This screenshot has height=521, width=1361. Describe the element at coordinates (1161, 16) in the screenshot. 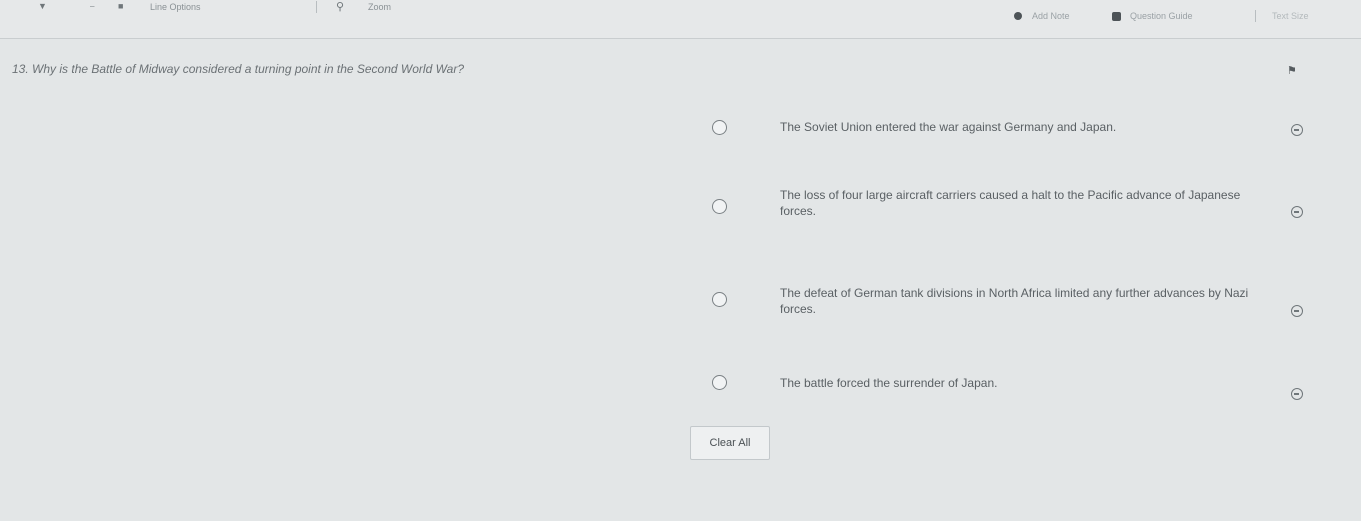

I see `question-guide-label: Question Guide` at that location.